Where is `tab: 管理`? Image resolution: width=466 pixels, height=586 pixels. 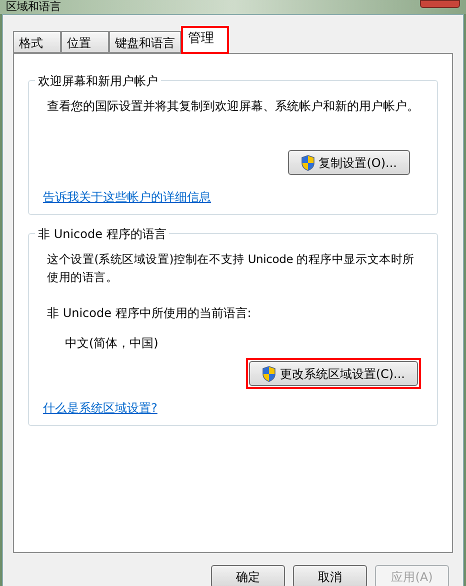 tab: 管理 is located at coordinates (205, 40).